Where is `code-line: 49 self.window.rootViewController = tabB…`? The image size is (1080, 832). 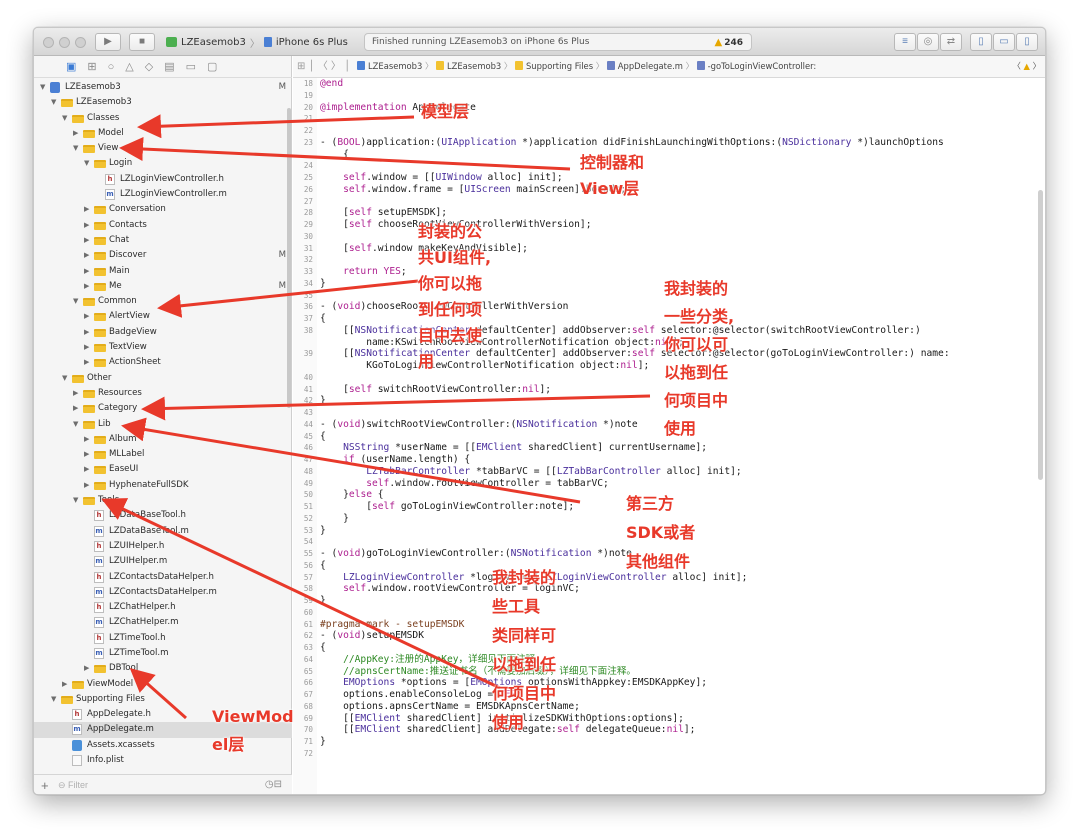 code-line: 49 self.window.rootViewController = tabB… is located at coordinates (669, 484).